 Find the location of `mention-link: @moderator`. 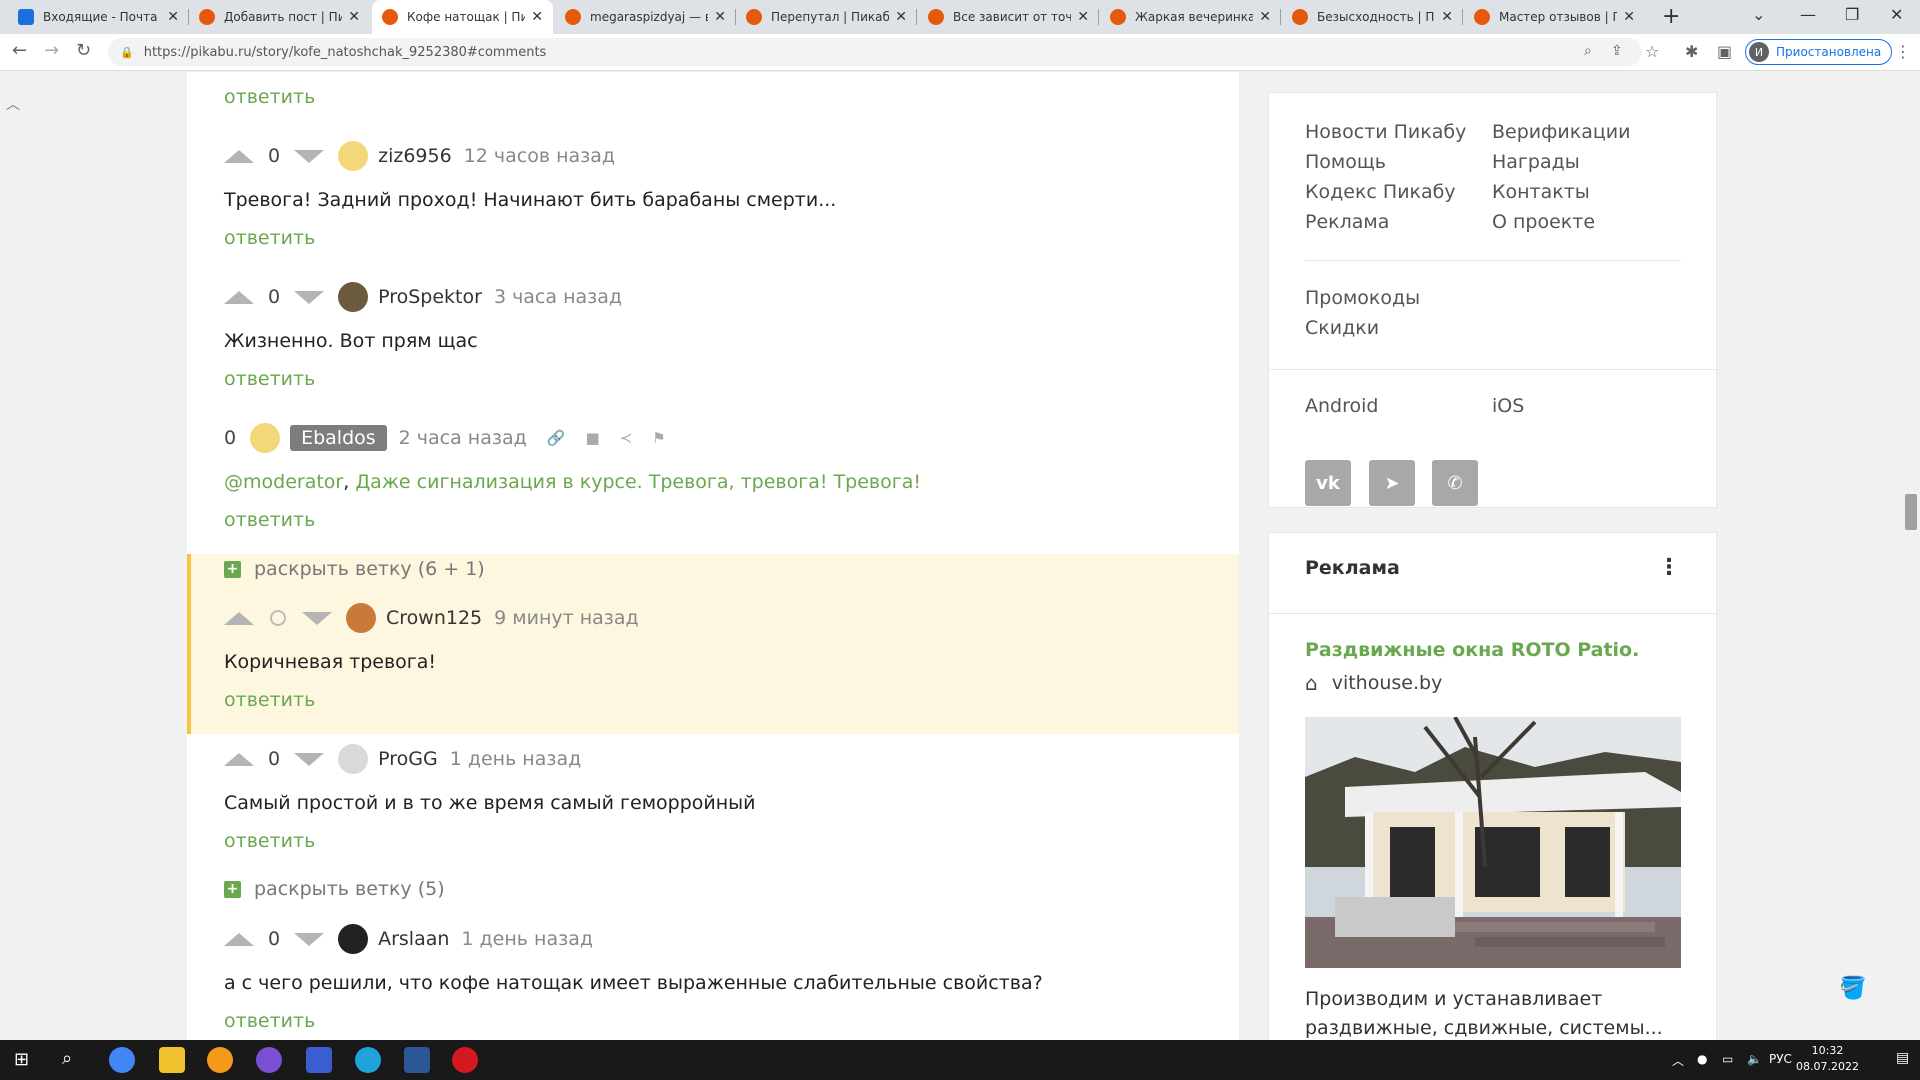

mention-link: @moderator is located at coordinates (283, 482).